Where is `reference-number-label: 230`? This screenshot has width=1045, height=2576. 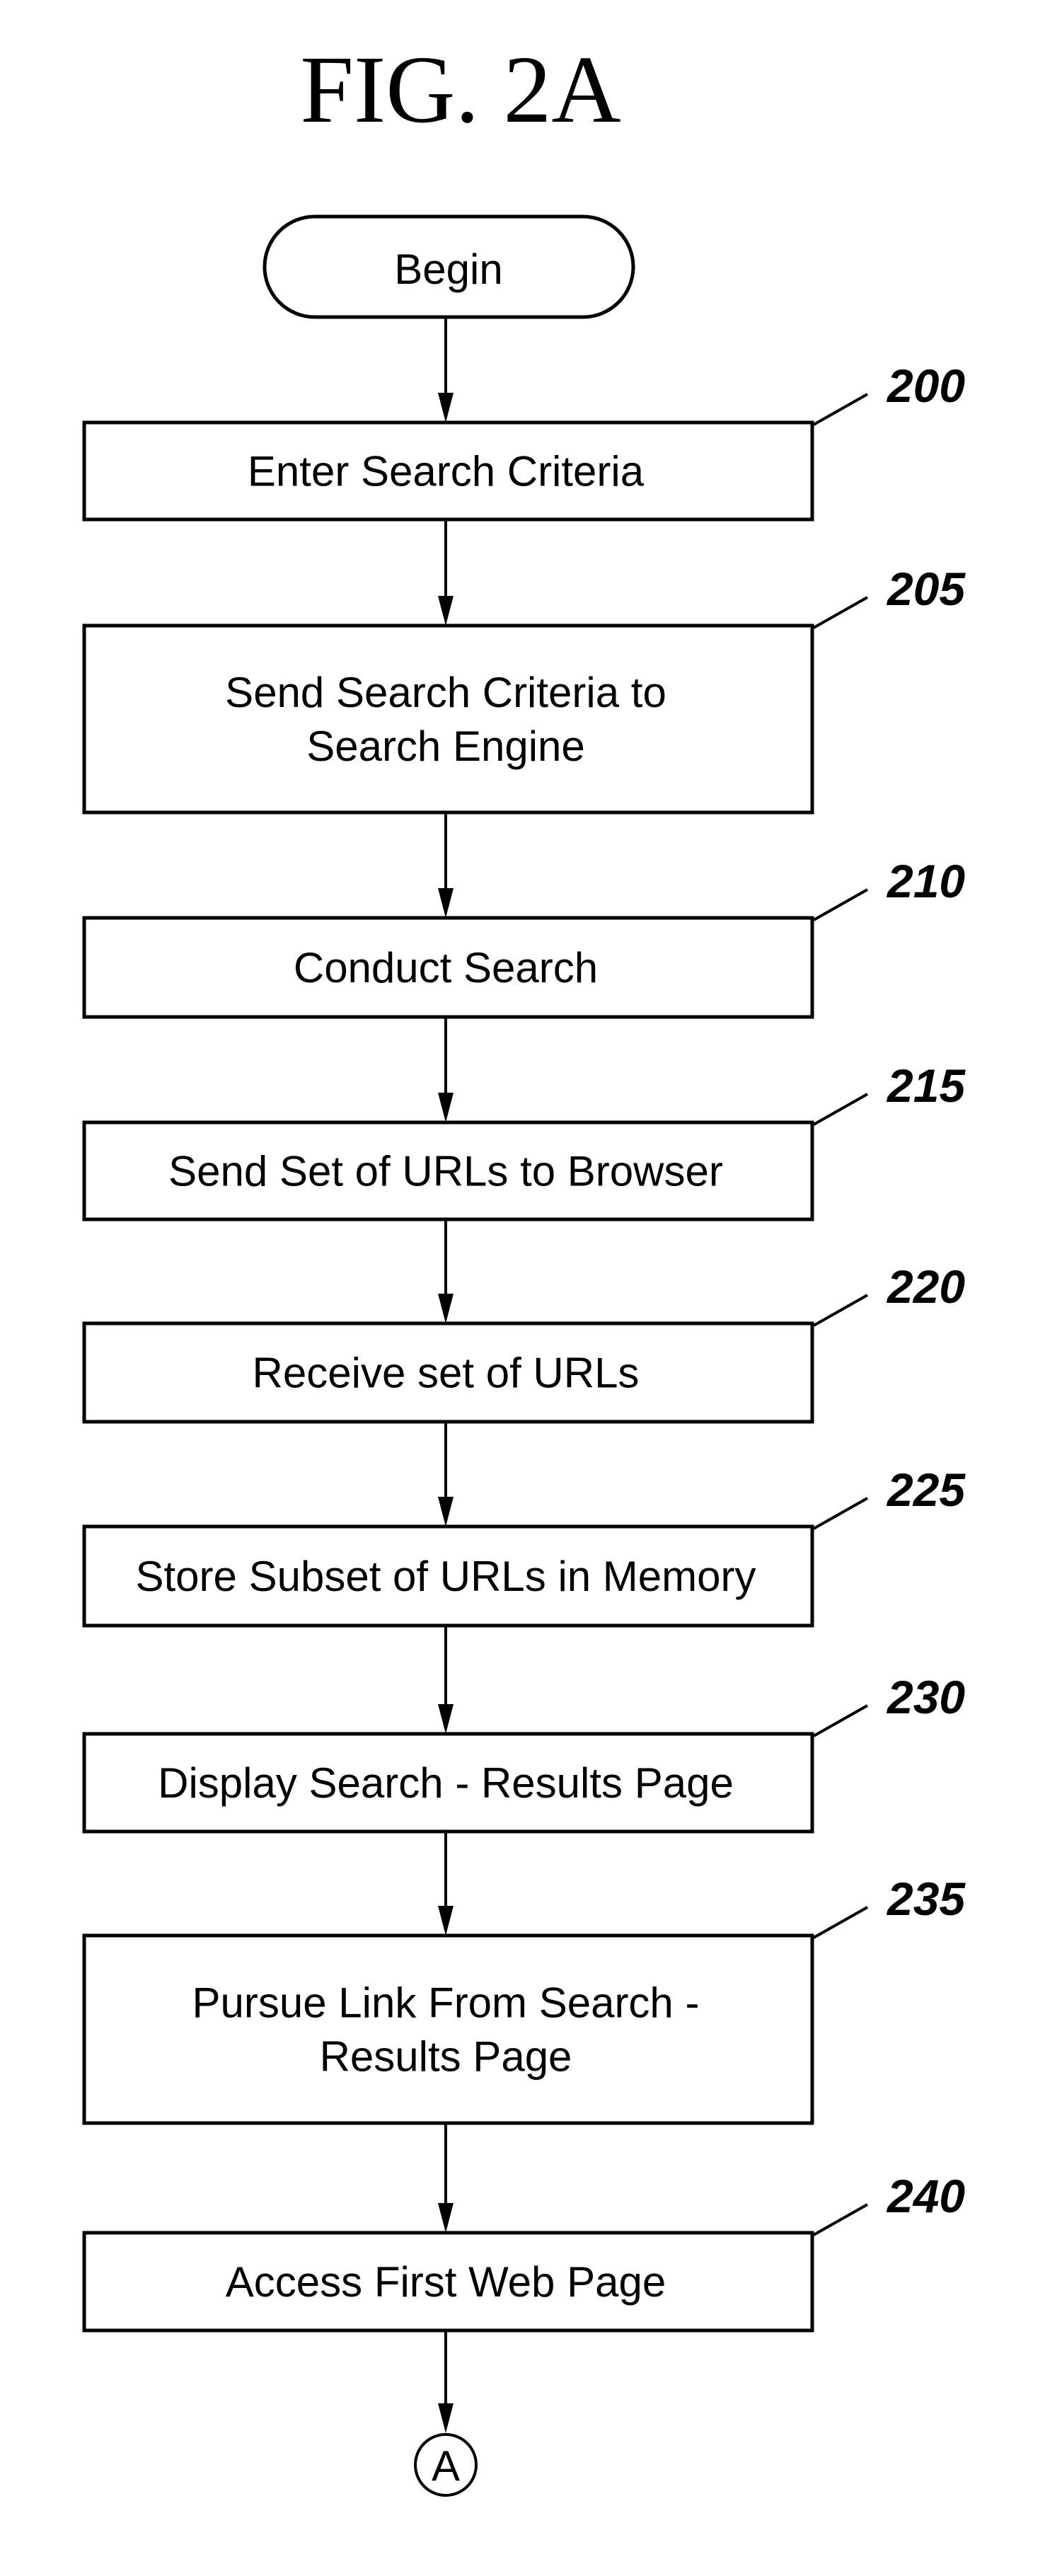 reference-number-label: 230 is located at coordinates (925, 1697).